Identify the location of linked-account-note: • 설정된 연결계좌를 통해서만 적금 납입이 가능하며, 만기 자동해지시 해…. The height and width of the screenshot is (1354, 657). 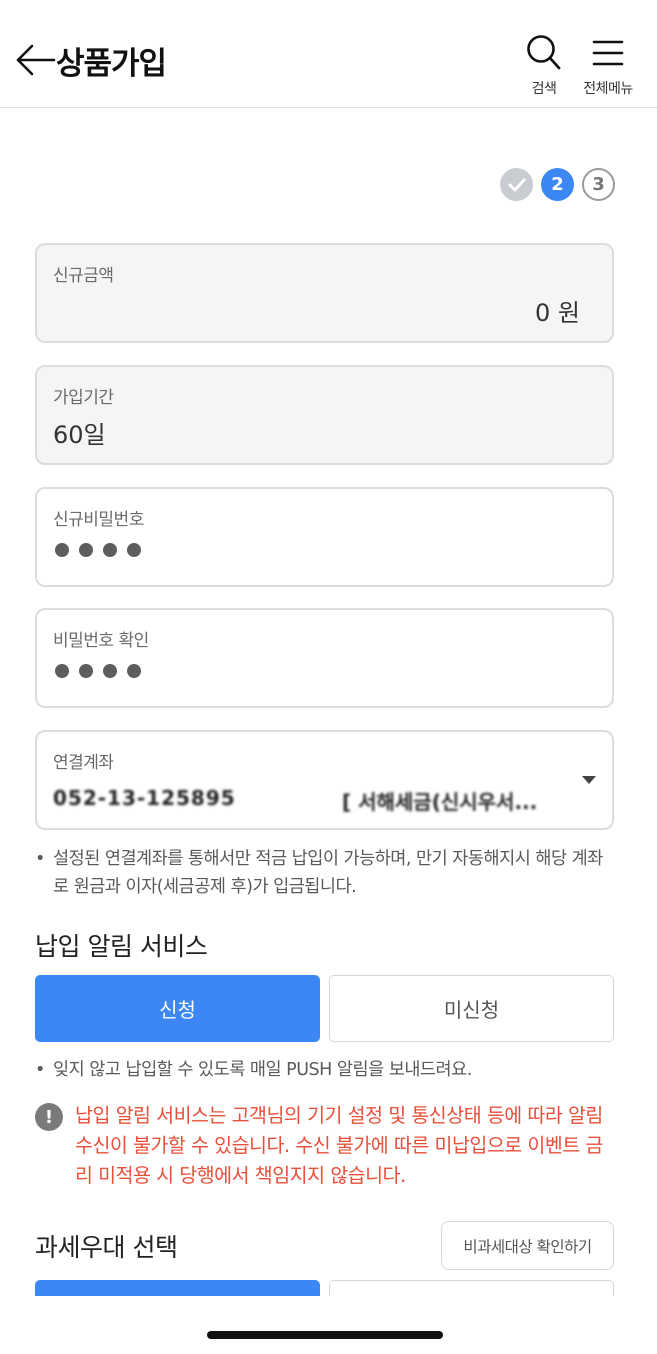
(325, 873).